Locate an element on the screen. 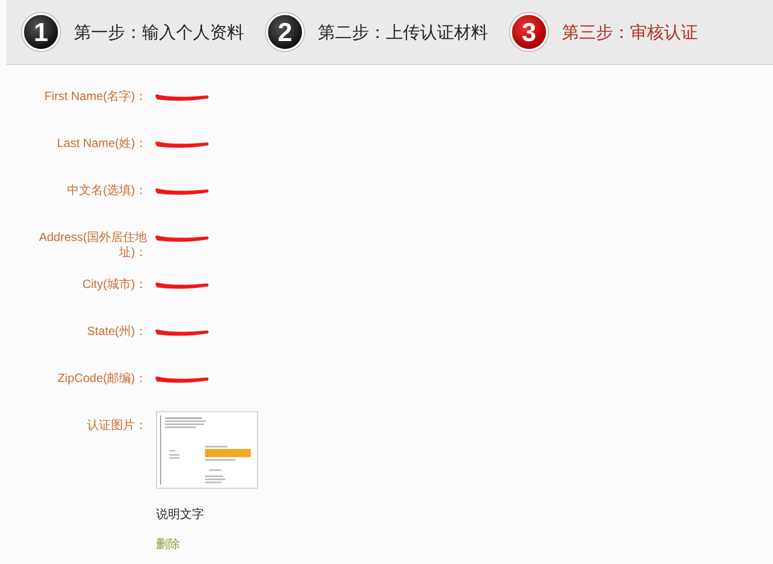 Image resolution: width=773 pixels, height=564 pixels. step-number: 2 is located at coordinates (285, 32).